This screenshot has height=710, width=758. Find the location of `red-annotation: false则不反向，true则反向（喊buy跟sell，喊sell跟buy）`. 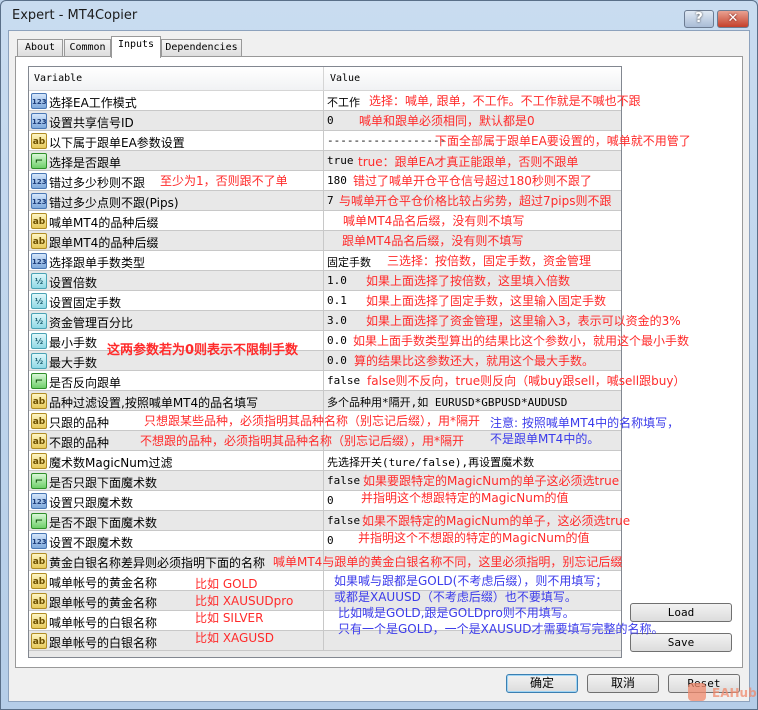

red-annotation: false则不反向，true则反向（喊buy跟sell，喊sell跟buy） is located at coordinates (526, 381).